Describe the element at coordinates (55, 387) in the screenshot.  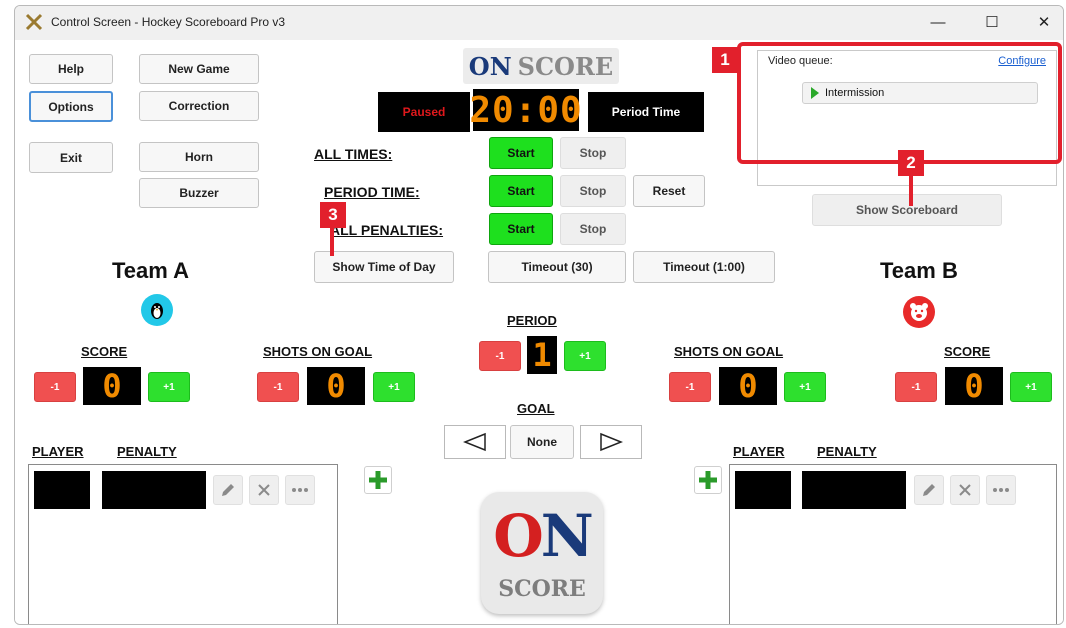
I see `team-a-score-minus-button: -1` at that location.